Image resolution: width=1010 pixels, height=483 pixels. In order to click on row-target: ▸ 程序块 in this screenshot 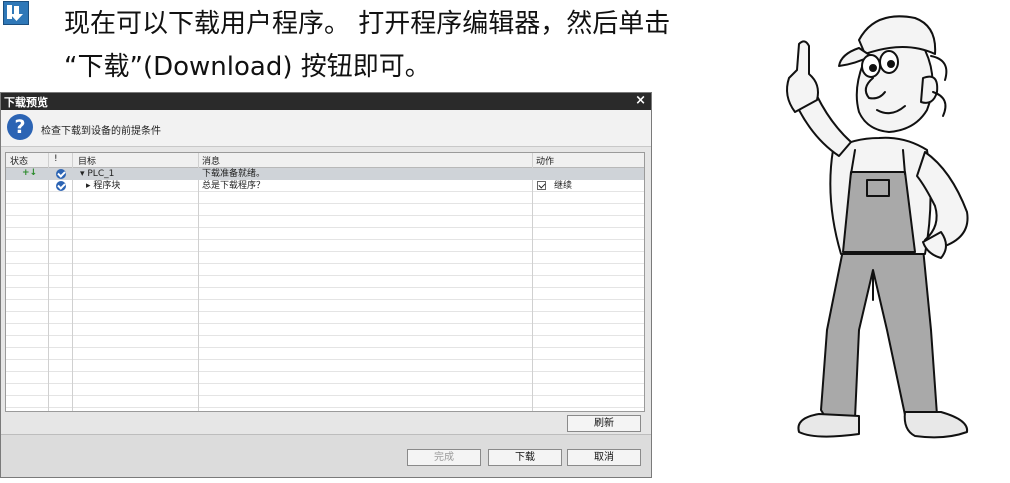, I will do `click(103, 186)`.